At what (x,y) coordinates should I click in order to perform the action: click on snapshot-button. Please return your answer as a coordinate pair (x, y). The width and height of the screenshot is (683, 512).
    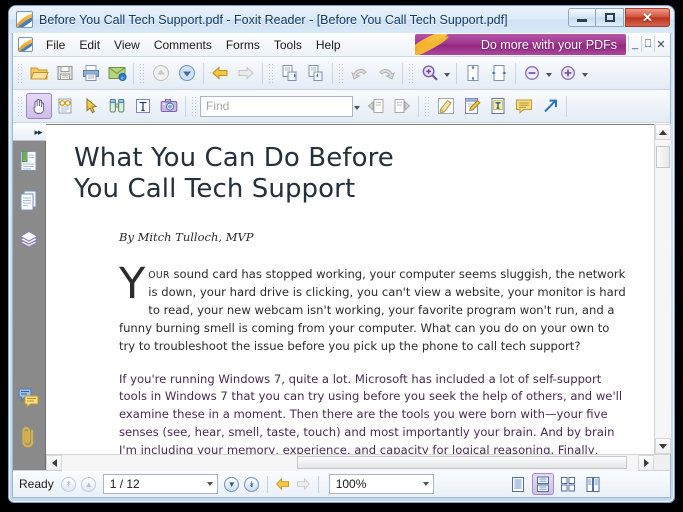
    Looking at the image, I should click on (169, 106).